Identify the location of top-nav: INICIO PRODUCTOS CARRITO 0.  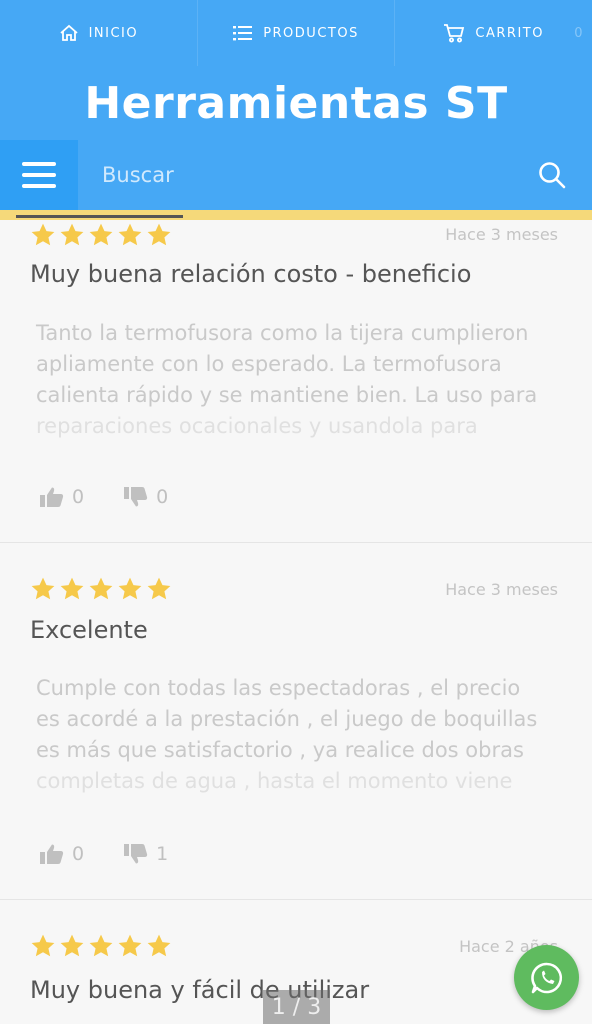
(296, 33).